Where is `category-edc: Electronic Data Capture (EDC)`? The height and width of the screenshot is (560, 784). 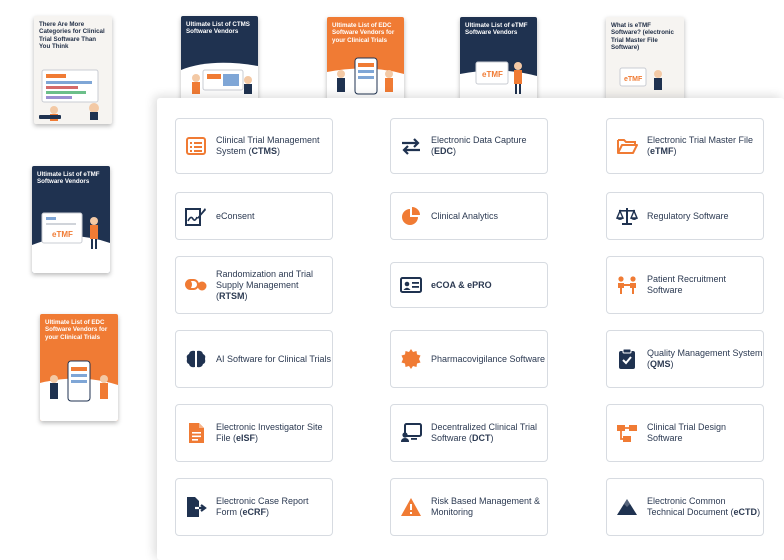 category-edc: Electronic Data Capture (EDC) is located at coordinates (469, 146).